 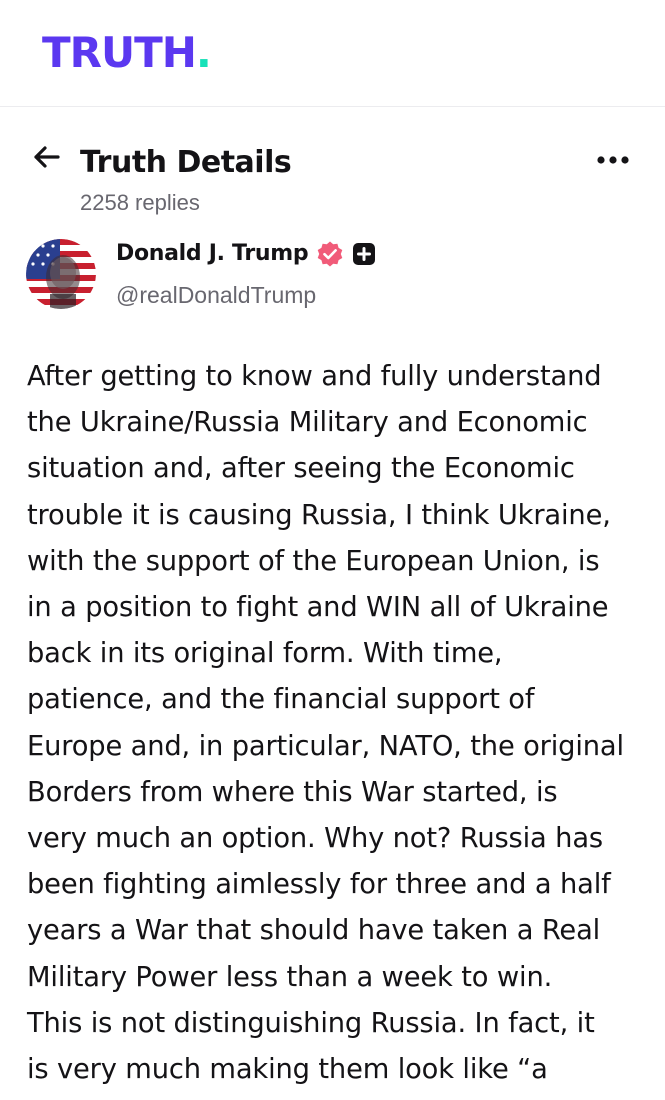 I want to click on verified-badge-icon, so click(x=330, y=254).